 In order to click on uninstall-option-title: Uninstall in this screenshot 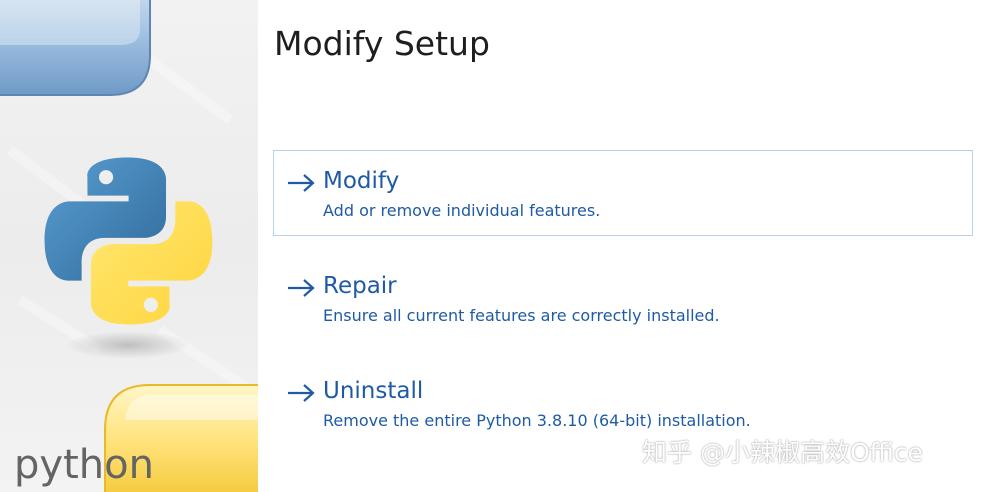, I will do `click(373, 391)`.